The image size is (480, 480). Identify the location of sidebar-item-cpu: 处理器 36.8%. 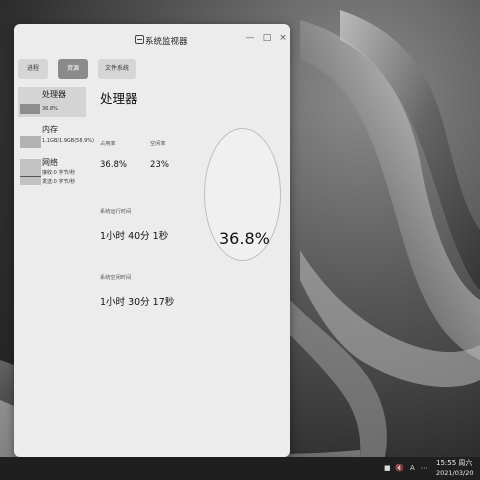
(52, 102).